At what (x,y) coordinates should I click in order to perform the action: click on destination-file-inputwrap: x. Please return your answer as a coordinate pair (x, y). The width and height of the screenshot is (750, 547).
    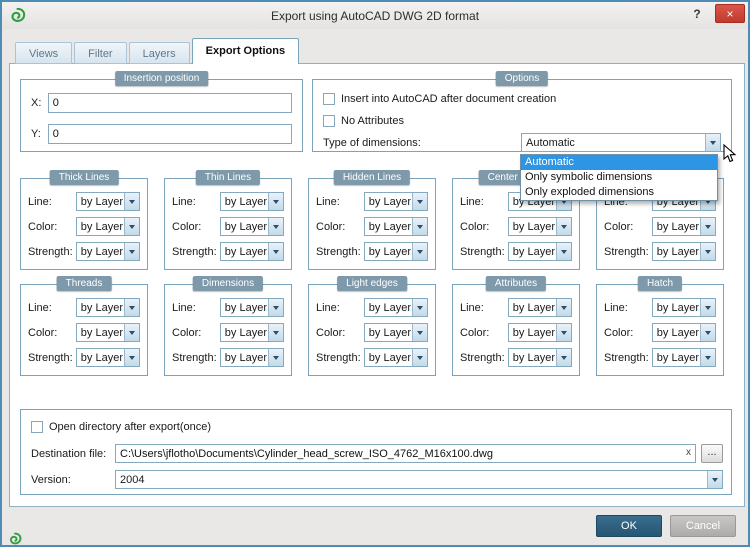
    Looking at the image, I should click on (405, 453).